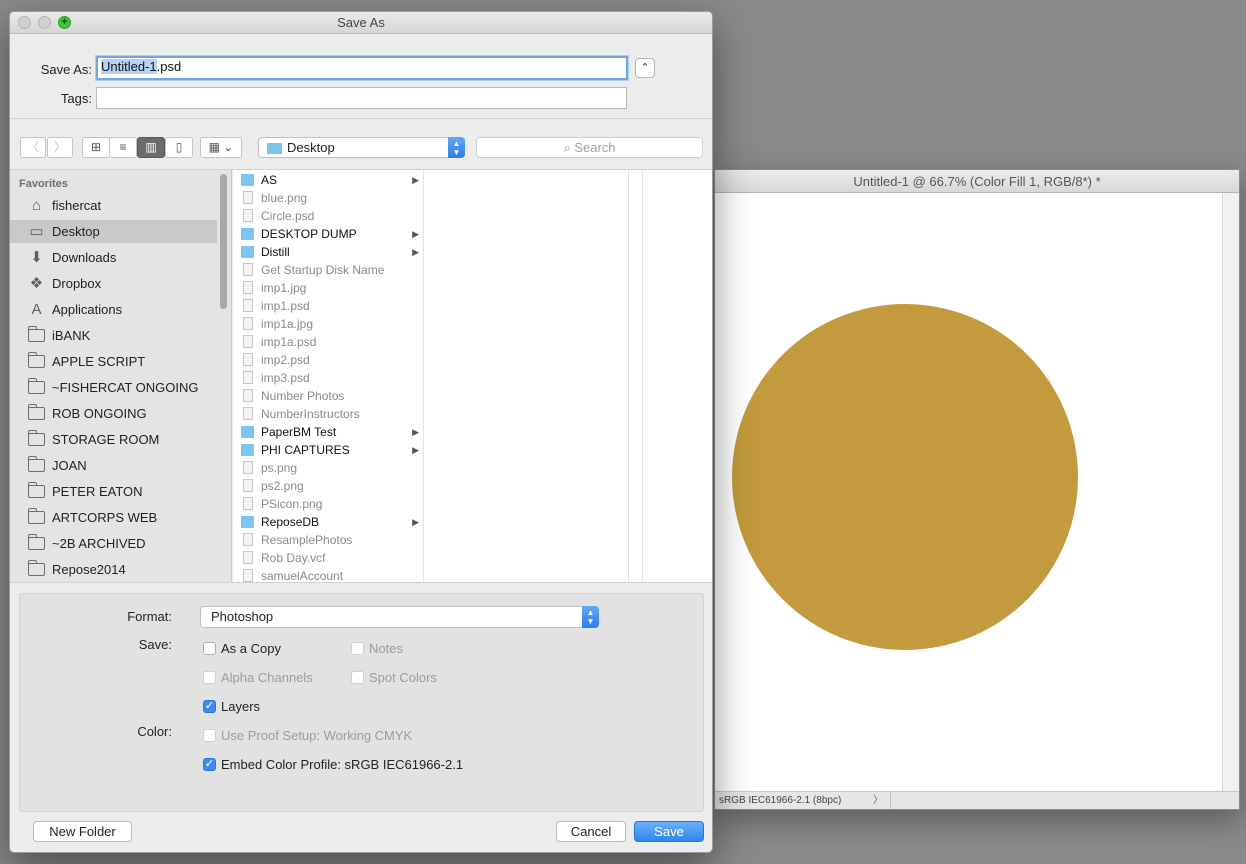 The image size is (1246, 864). What do you see at coordinates (878, 800) in the screenshot?
I see `status-menu-arrow-icon: 〉` at bounding box center [878, 800].